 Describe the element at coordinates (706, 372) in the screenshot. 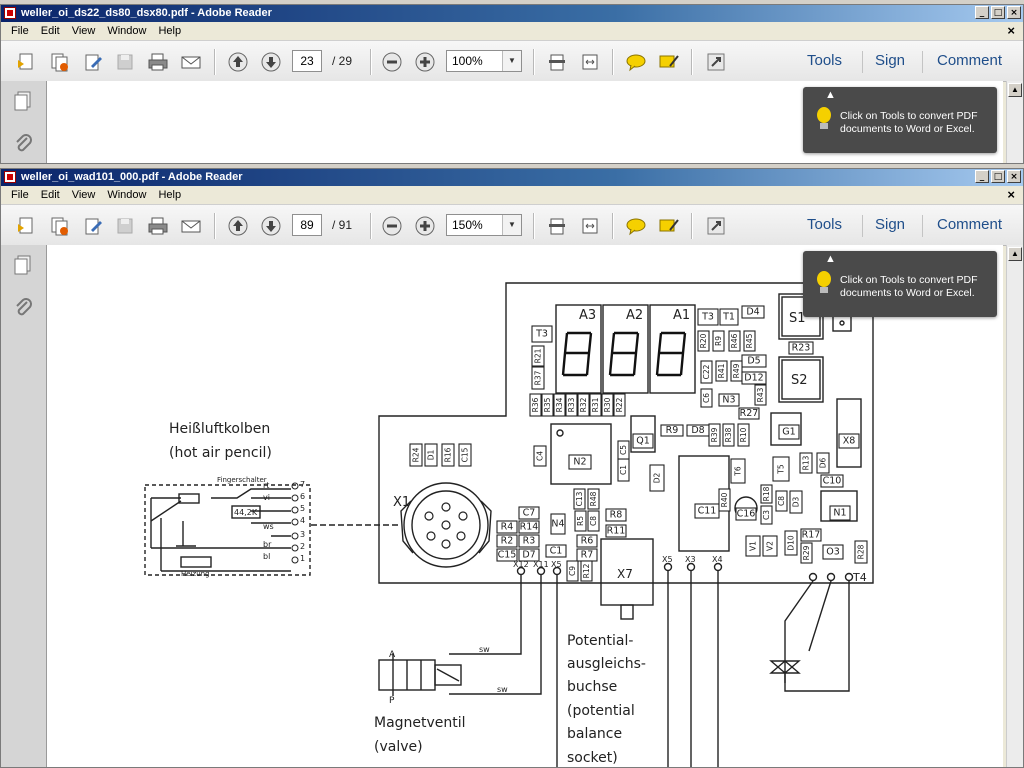

I see `component-c22: C22` at that location.